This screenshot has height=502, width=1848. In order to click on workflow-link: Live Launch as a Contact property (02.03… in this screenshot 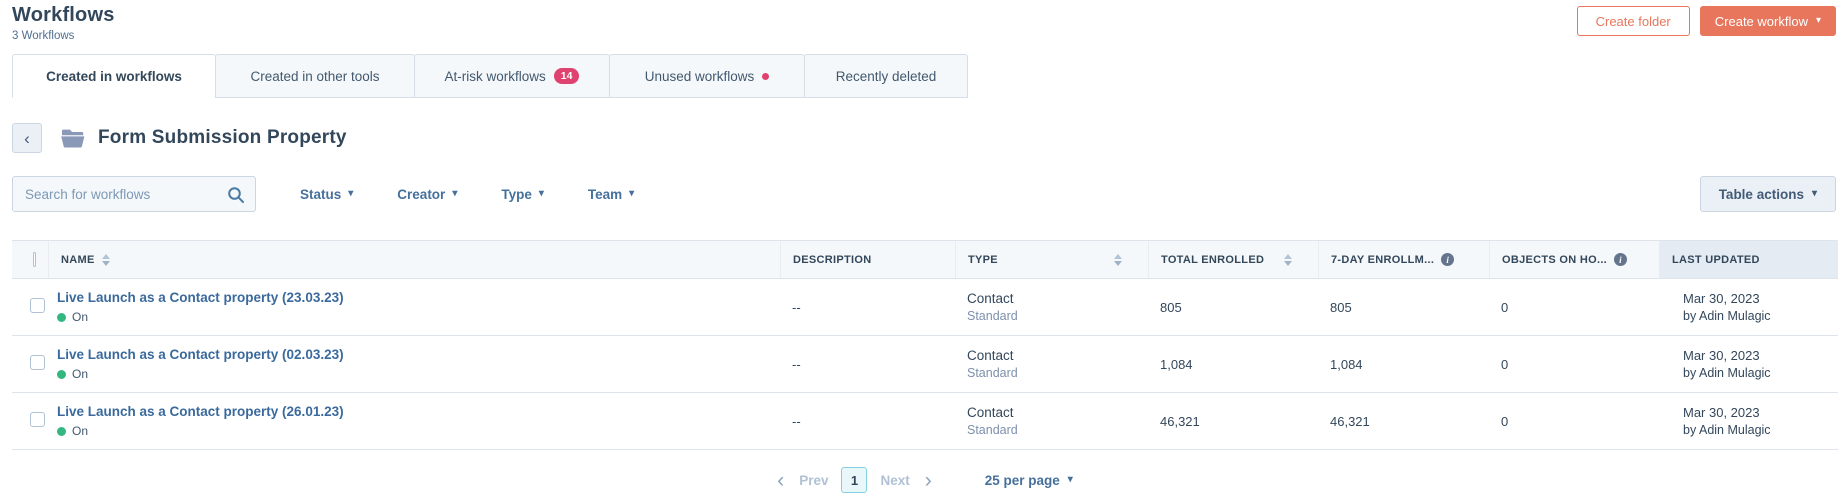, I will do `click(200, 354)`.